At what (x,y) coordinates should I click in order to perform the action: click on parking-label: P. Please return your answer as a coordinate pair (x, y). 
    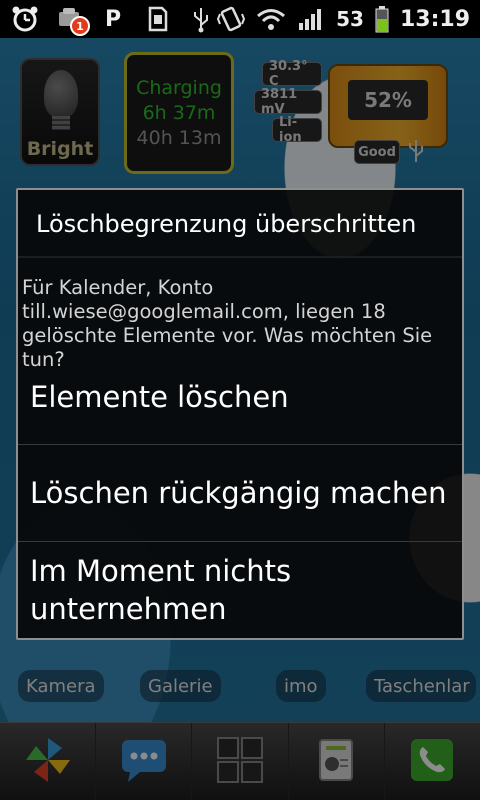
    Looking at the image, I should click on (113, 19).